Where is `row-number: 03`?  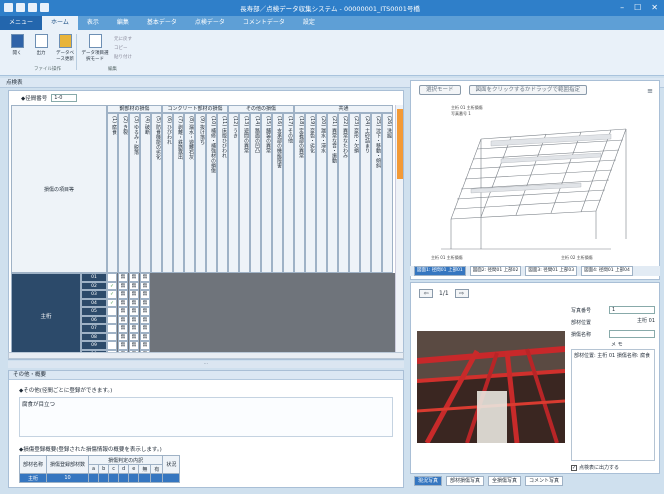 row-number: 03 is located at coordinates (94, 294).